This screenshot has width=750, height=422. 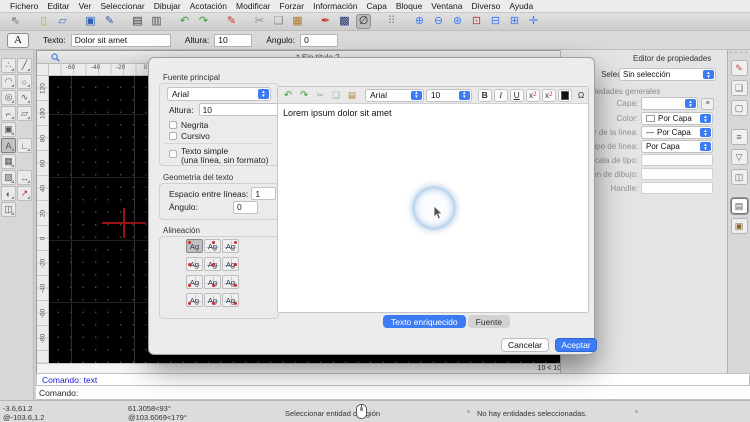 What do you see at coordinates (677, 118) in the screenshot?
I see `color-select: Por Capa ▲ ▼` at bounding box center [677, 118].